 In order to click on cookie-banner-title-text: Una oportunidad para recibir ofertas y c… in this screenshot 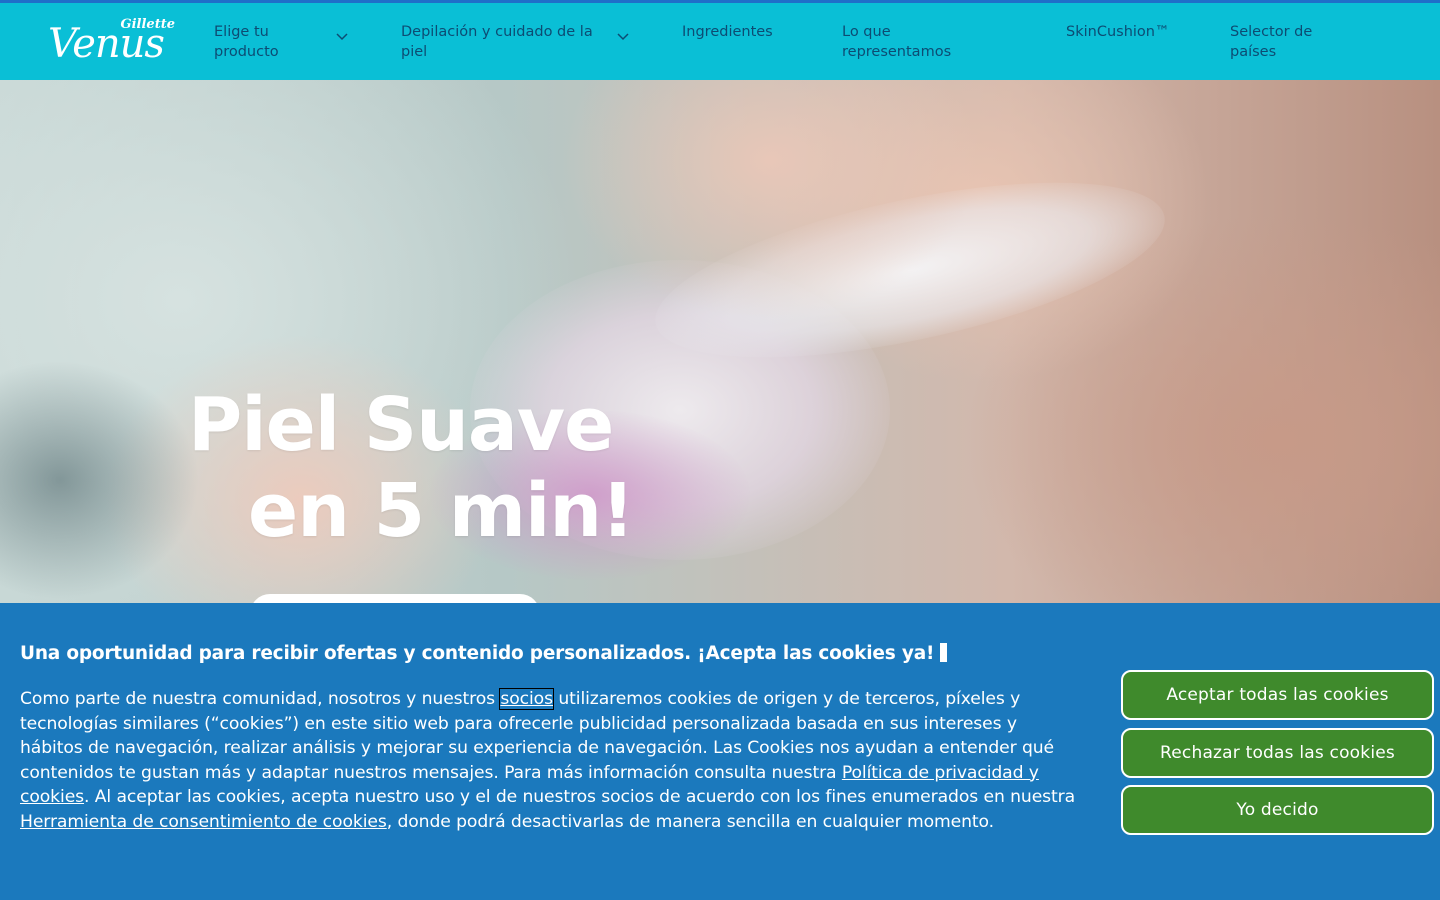, I will do `click(477, 653)`.